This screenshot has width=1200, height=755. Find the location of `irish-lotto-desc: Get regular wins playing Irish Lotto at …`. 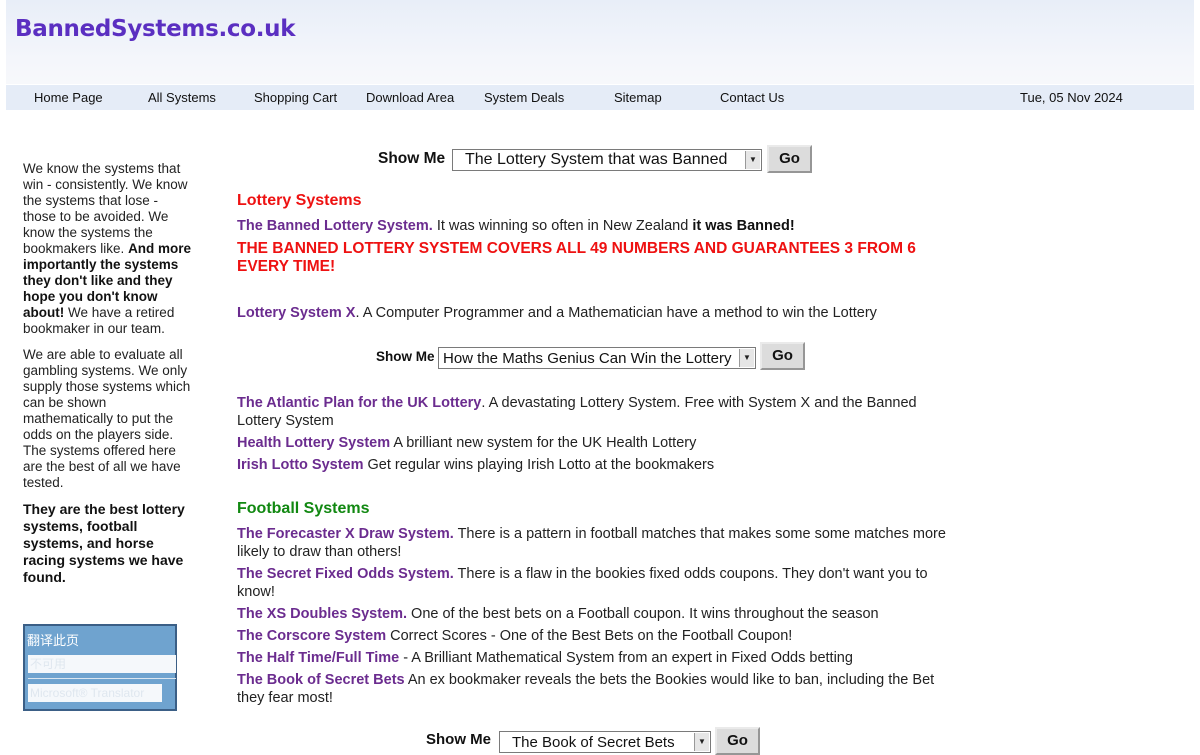

irish-lotto-desc: Get regular wins playing Irish Lotto at … is located at coordinates (539, 465).